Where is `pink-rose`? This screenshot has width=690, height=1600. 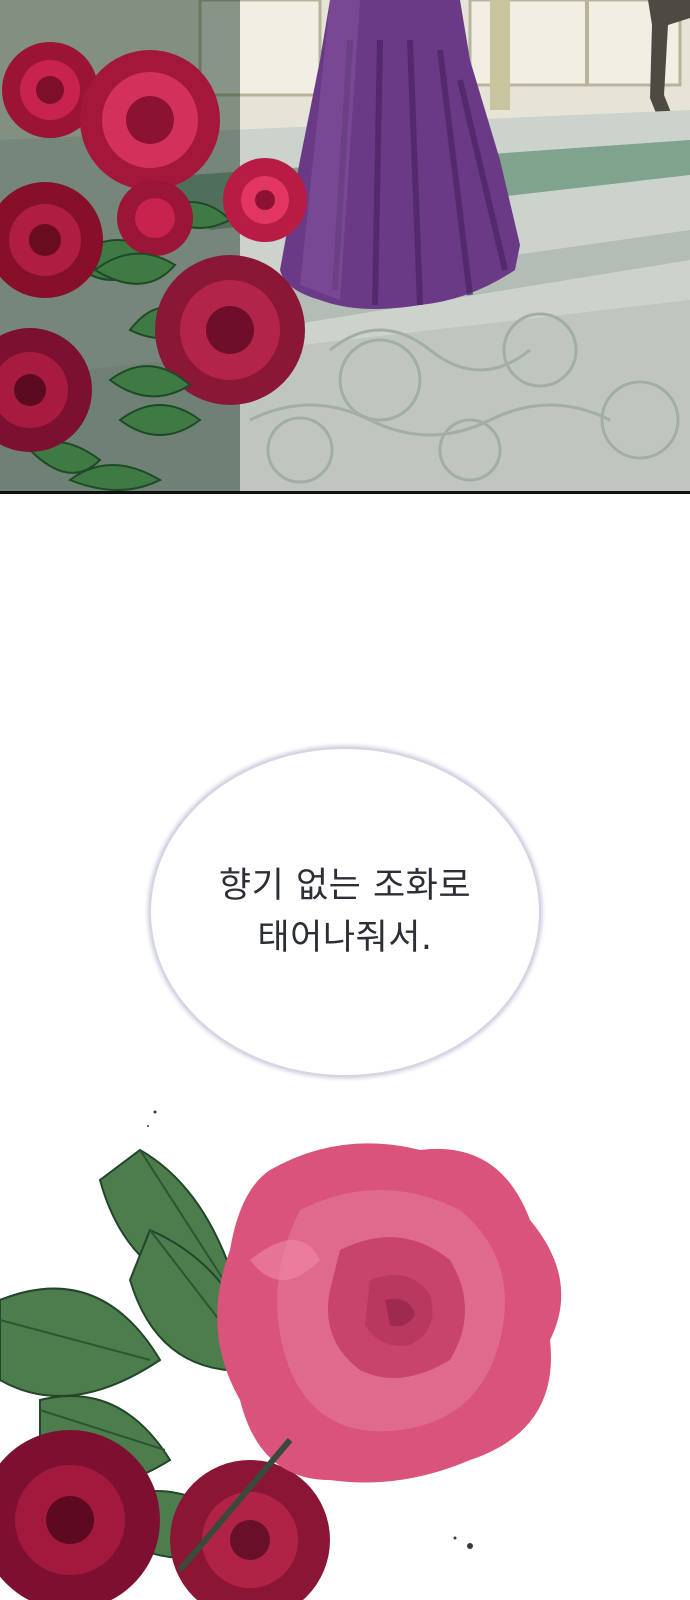 pink-rose is located at coordinates (389, 1313).